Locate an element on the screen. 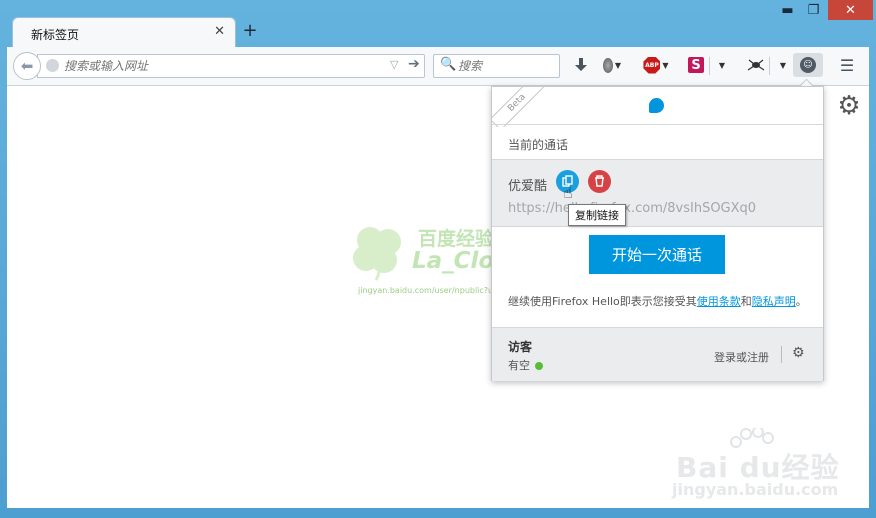 This screenshot has width=876, height=518. baidu-url: jingyan.baidu.com is located at coordinates (755, 489).